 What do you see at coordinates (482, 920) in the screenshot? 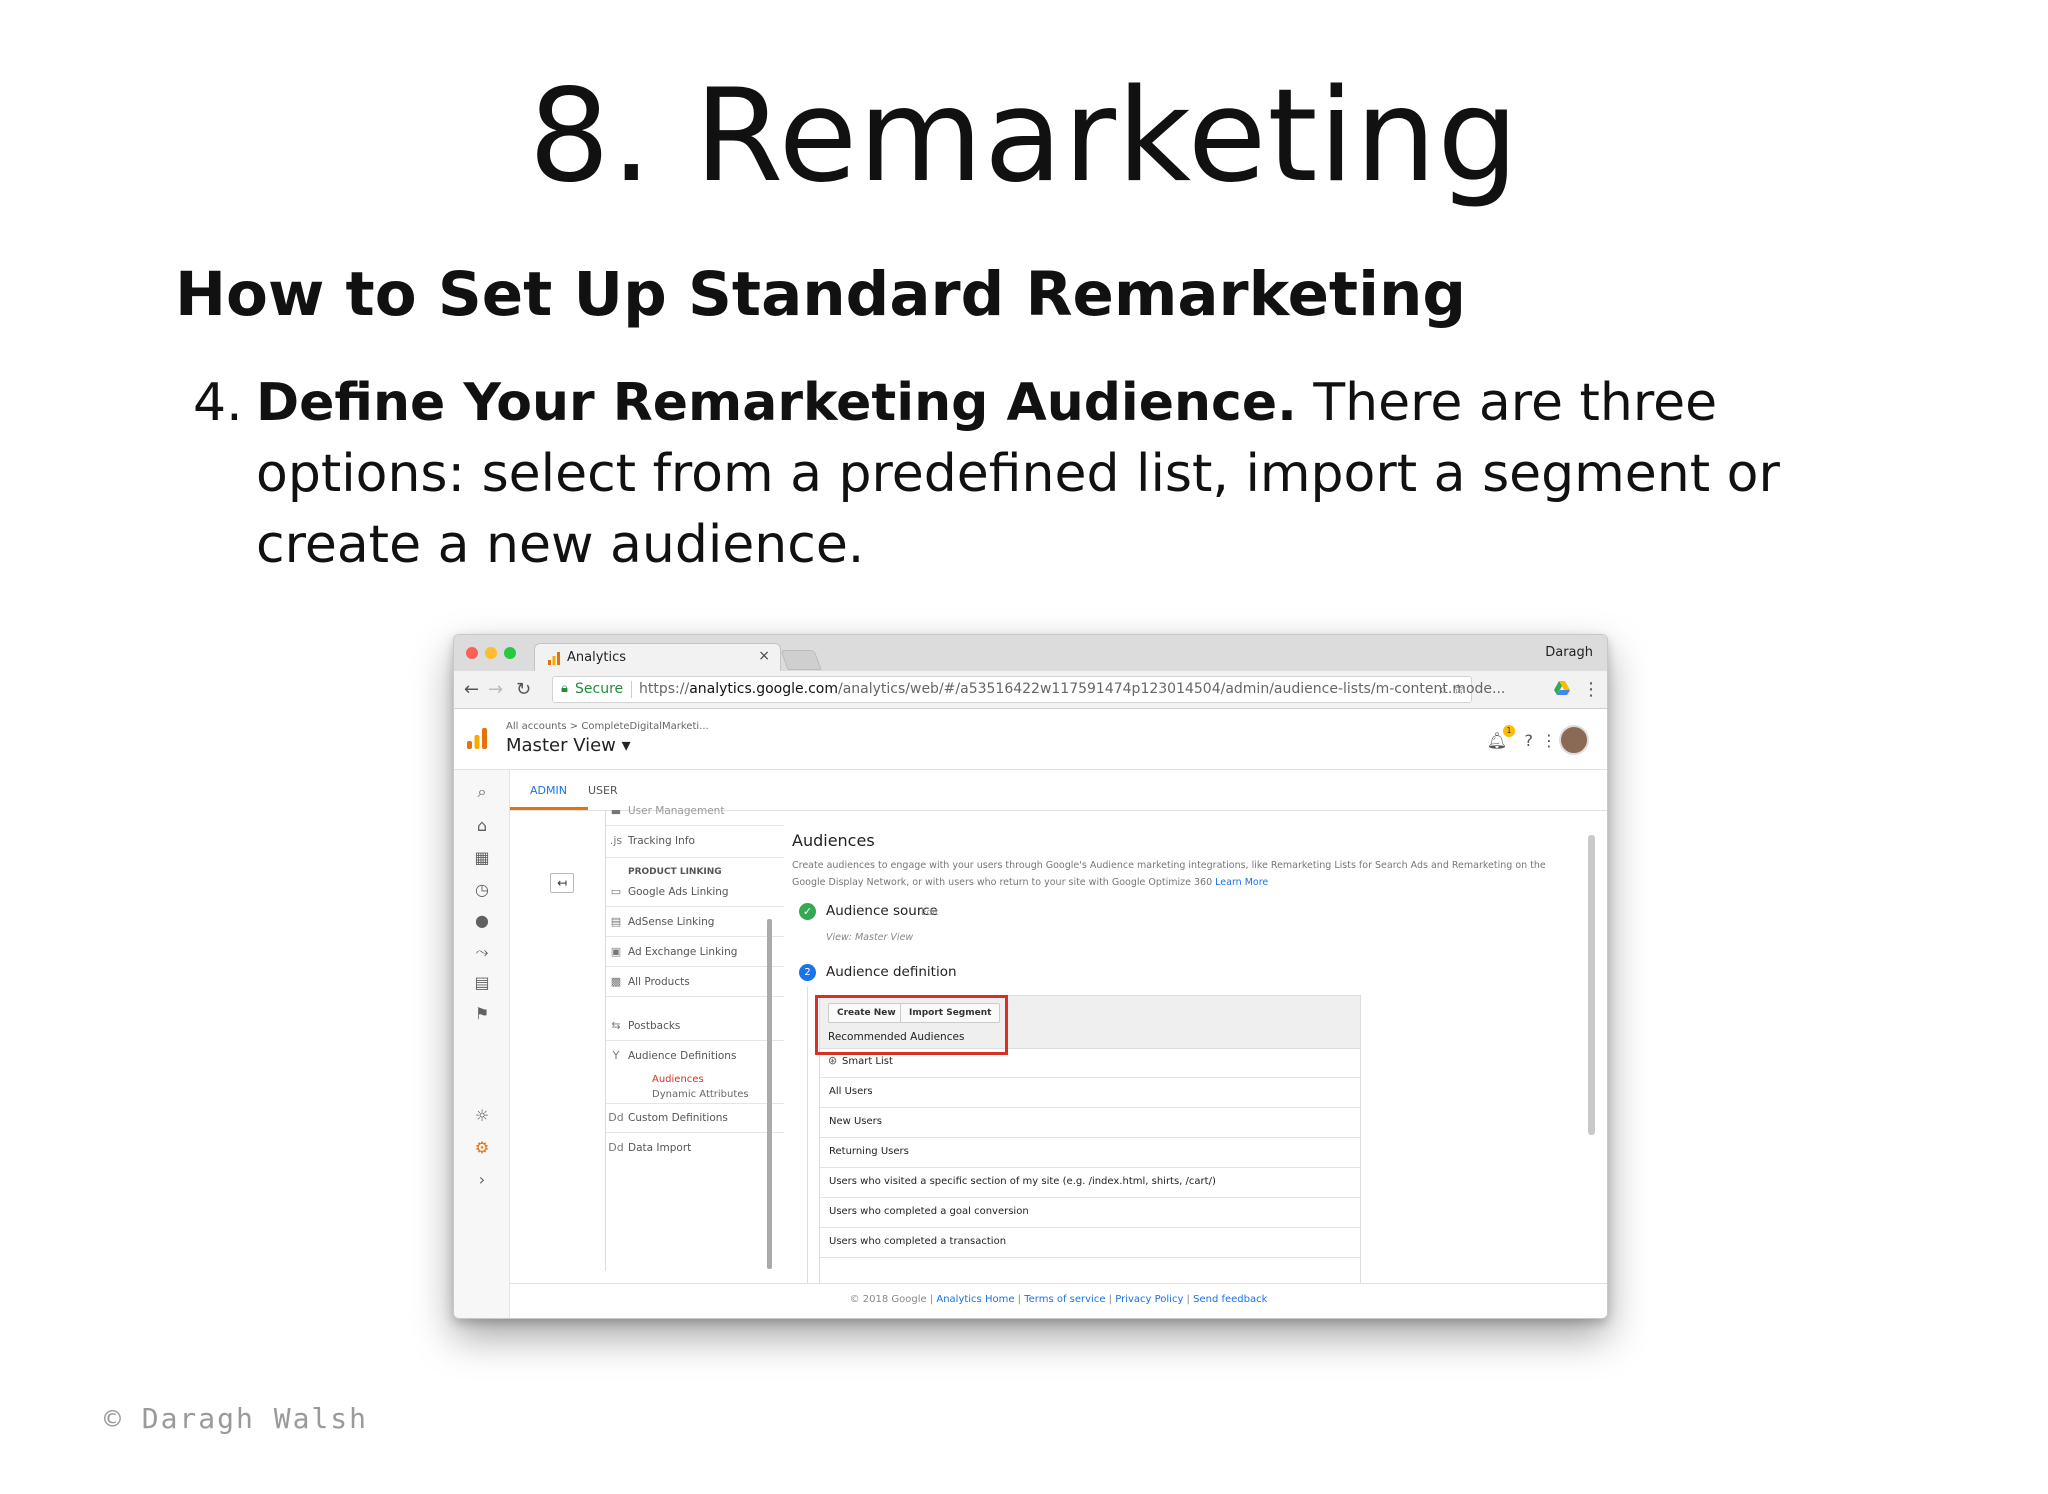
I see `audience-person-icon: ●` at bounding box center [482, 920].